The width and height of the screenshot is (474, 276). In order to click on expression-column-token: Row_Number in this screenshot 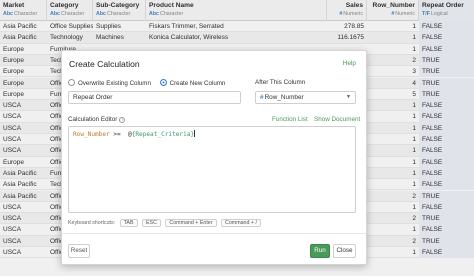, I will do `click(91, 134)`.